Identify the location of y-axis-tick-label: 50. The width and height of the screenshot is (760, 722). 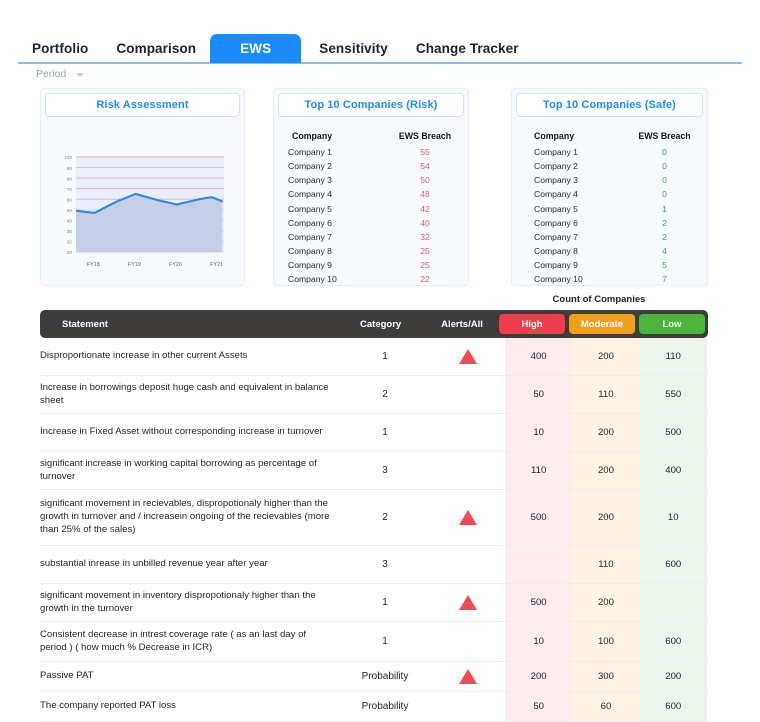
(70, 210).